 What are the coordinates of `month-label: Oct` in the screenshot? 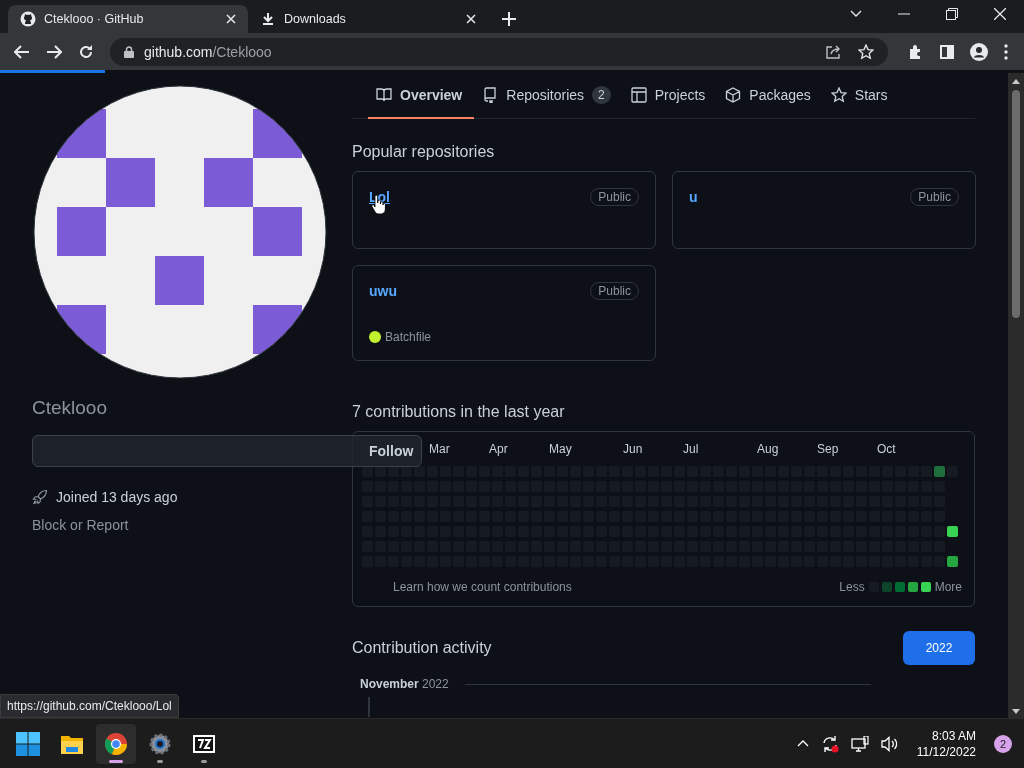 It's located at (887, 450).